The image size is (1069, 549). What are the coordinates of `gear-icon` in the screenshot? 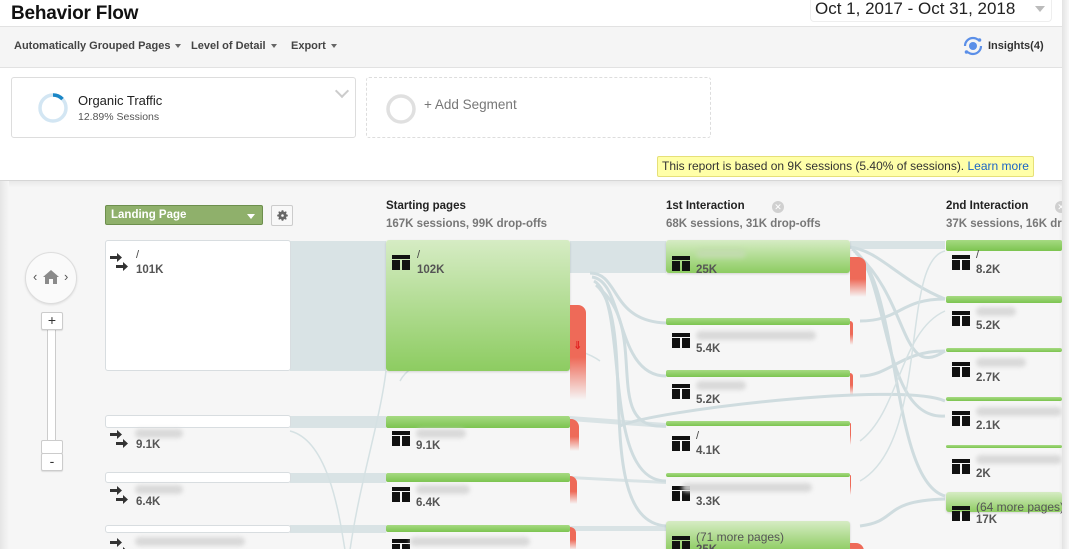 It's located at (282, 215).